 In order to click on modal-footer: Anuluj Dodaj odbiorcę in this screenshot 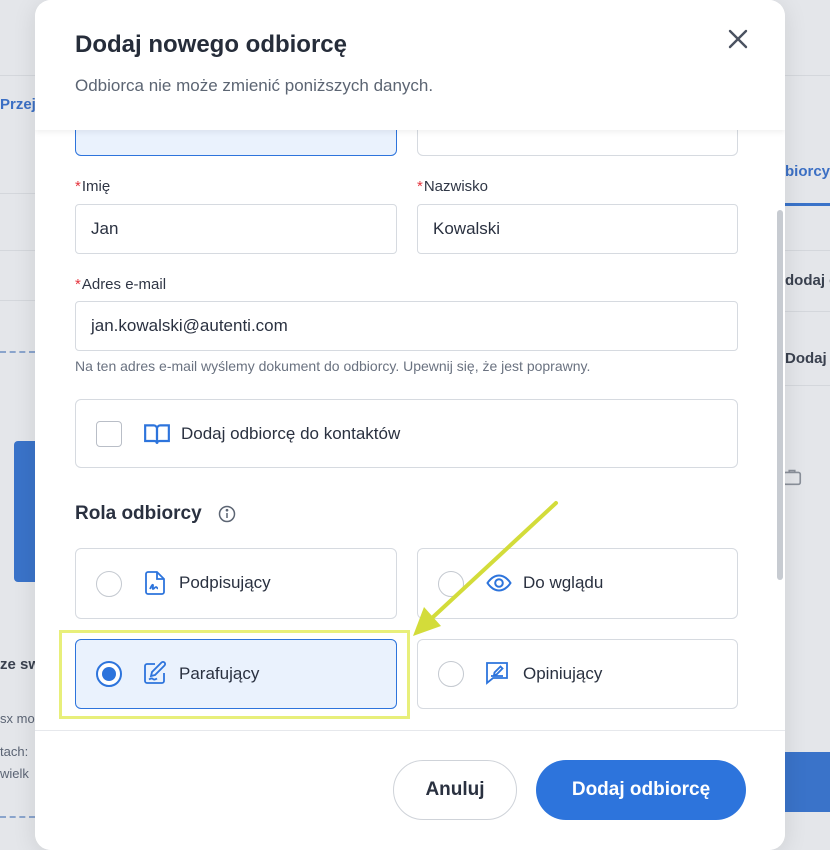, I will do `click(410, 790)`.